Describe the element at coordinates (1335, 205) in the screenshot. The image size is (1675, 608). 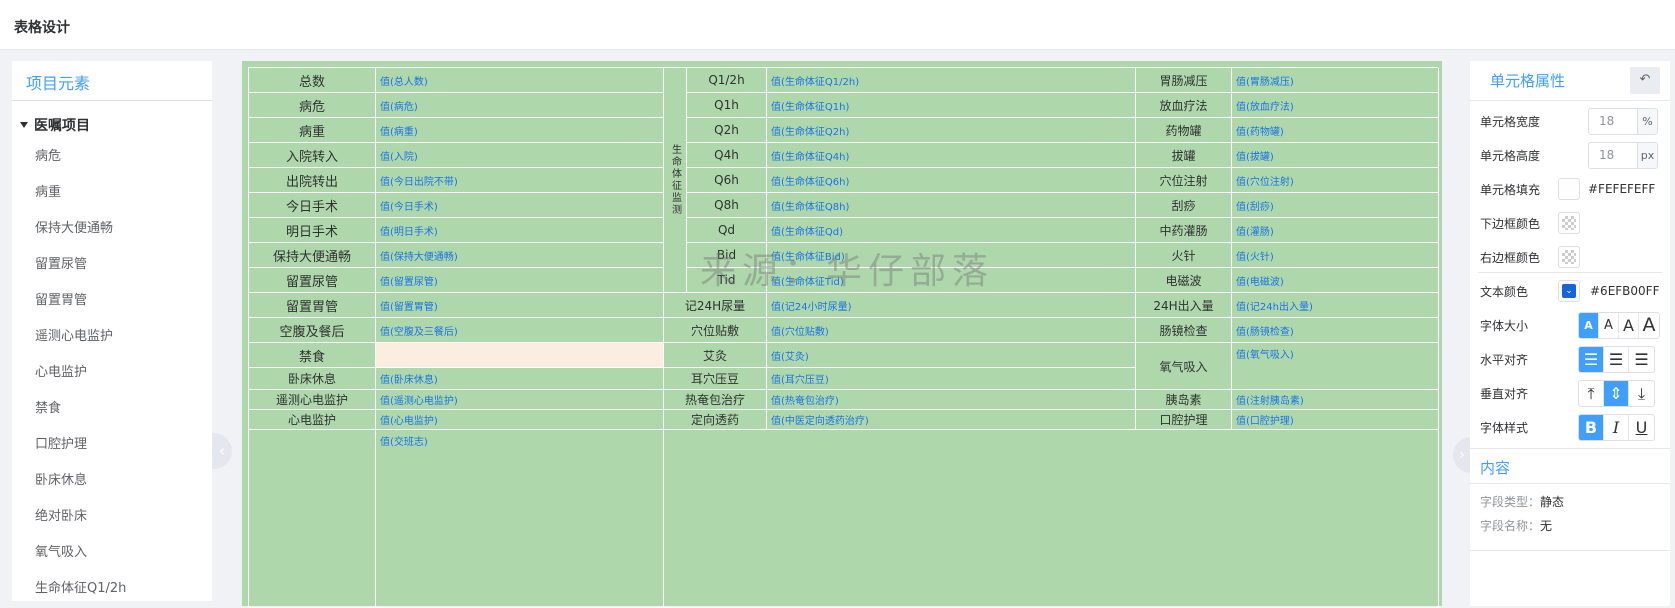
I see `table-value-cell: 值(刮痧)` at that location.